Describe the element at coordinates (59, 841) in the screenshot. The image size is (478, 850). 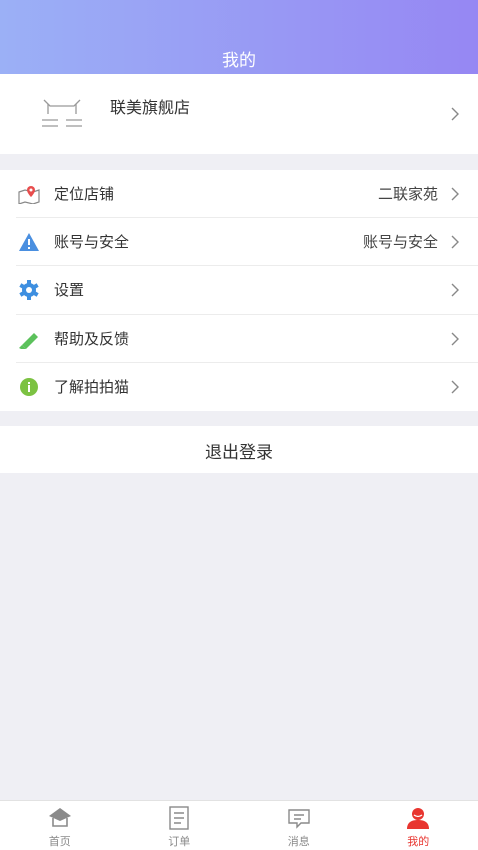
I see `tab-label: 首页` at that location.